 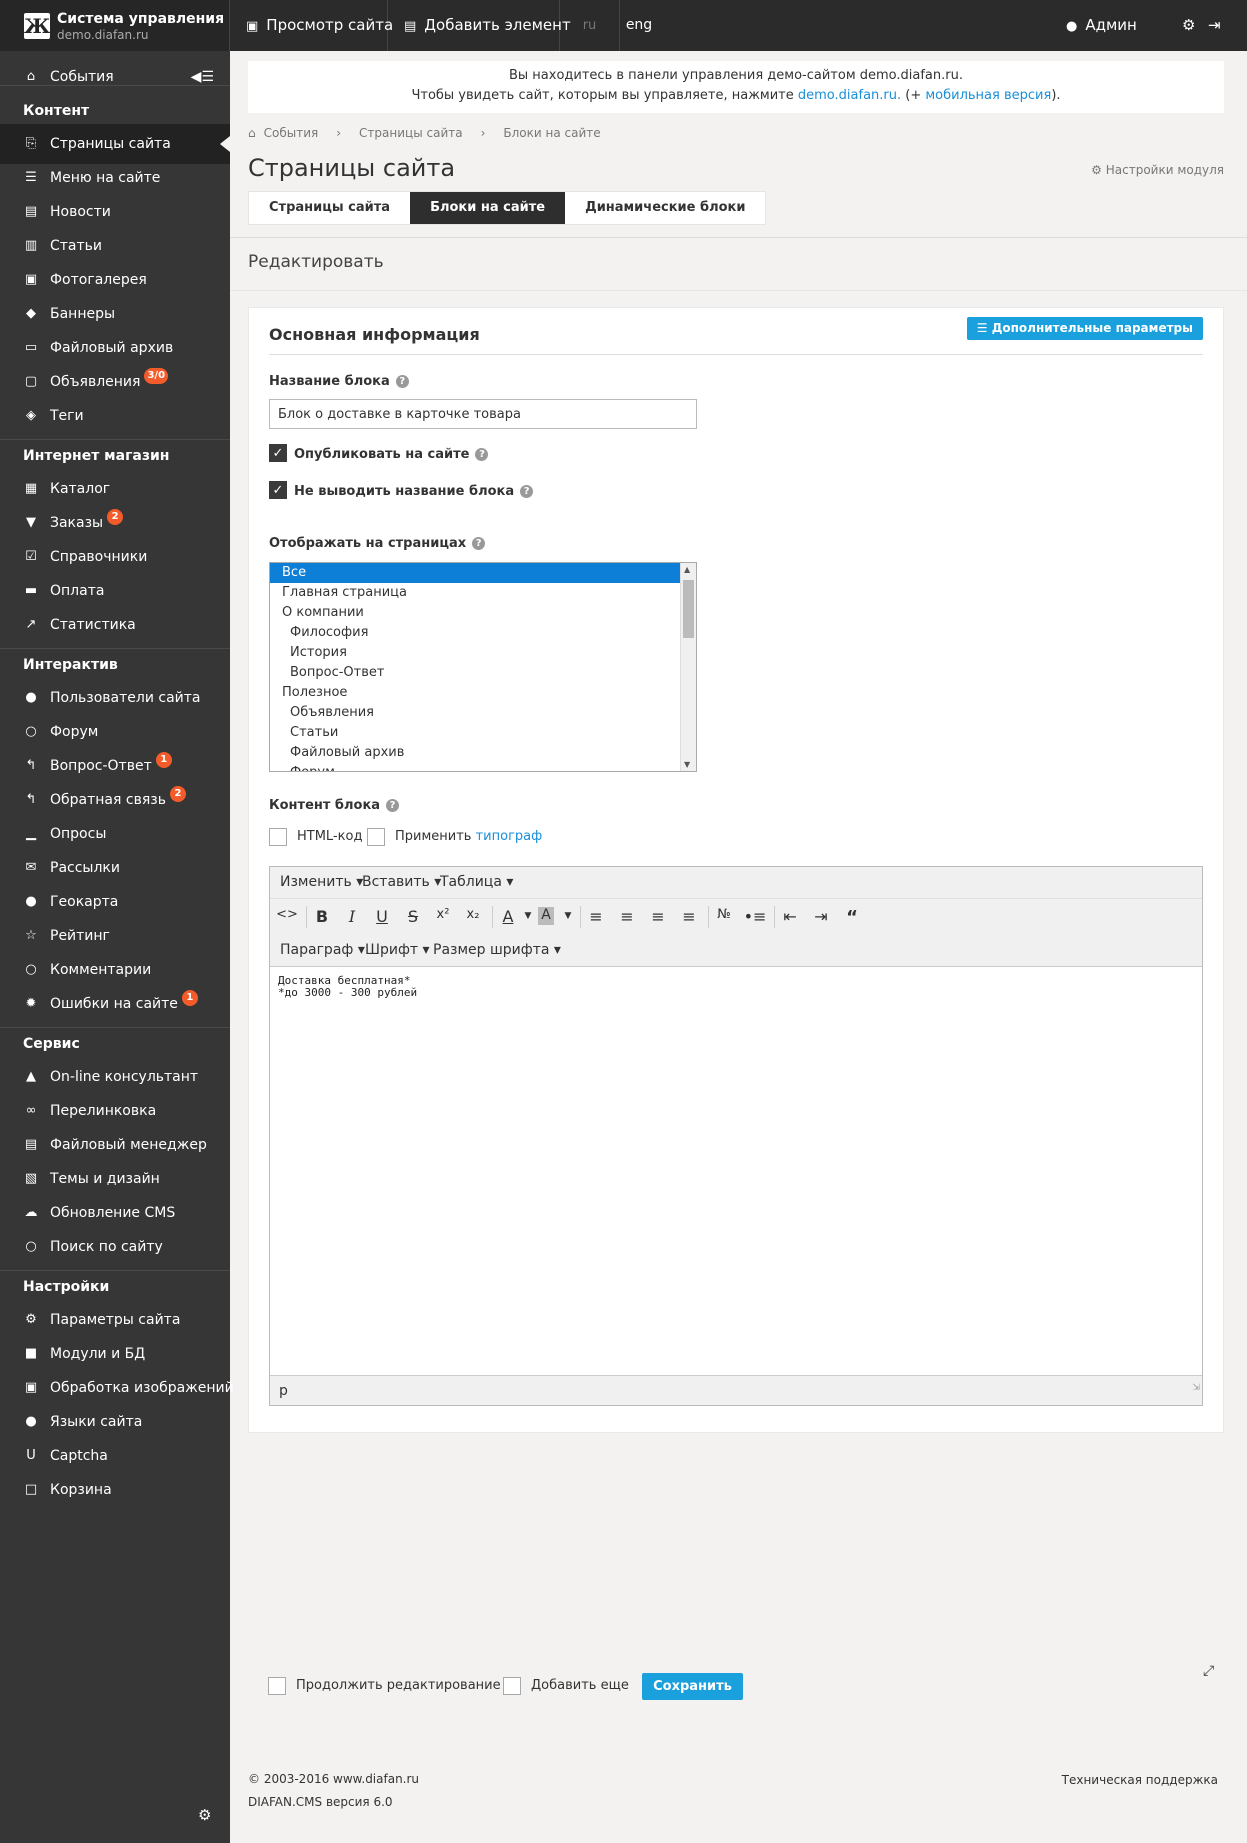 What do you see at coordinates (483, 753) in the screenshot?
I see `page-option: Файловый архив` at bounding box center [483, 753].